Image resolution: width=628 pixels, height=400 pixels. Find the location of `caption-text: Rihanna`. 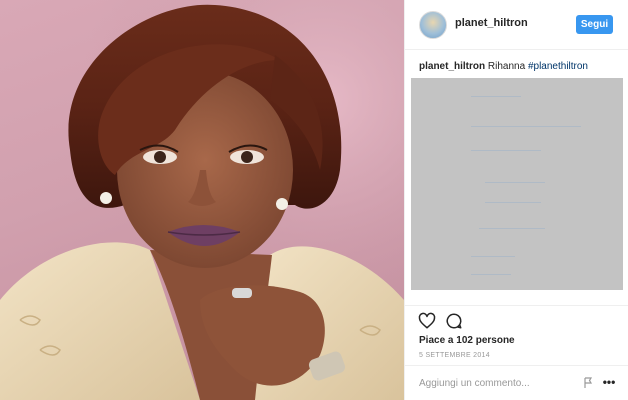

caption-text: Rihanna is located at coordinates (506, 66).